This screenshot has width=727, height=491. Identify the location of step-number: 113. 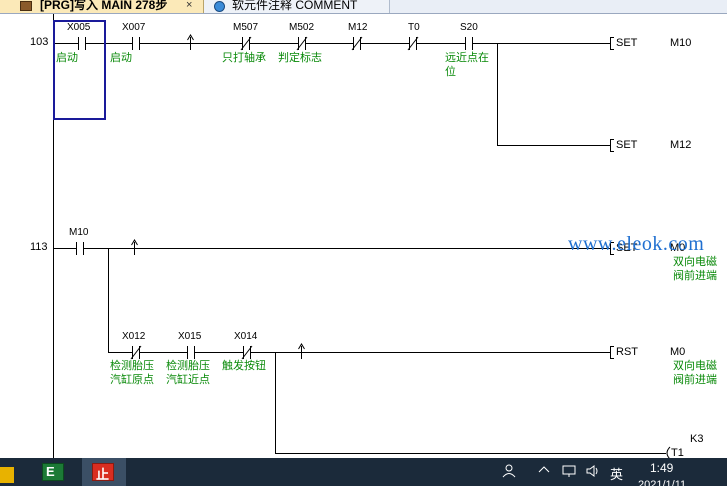
(39, 247).